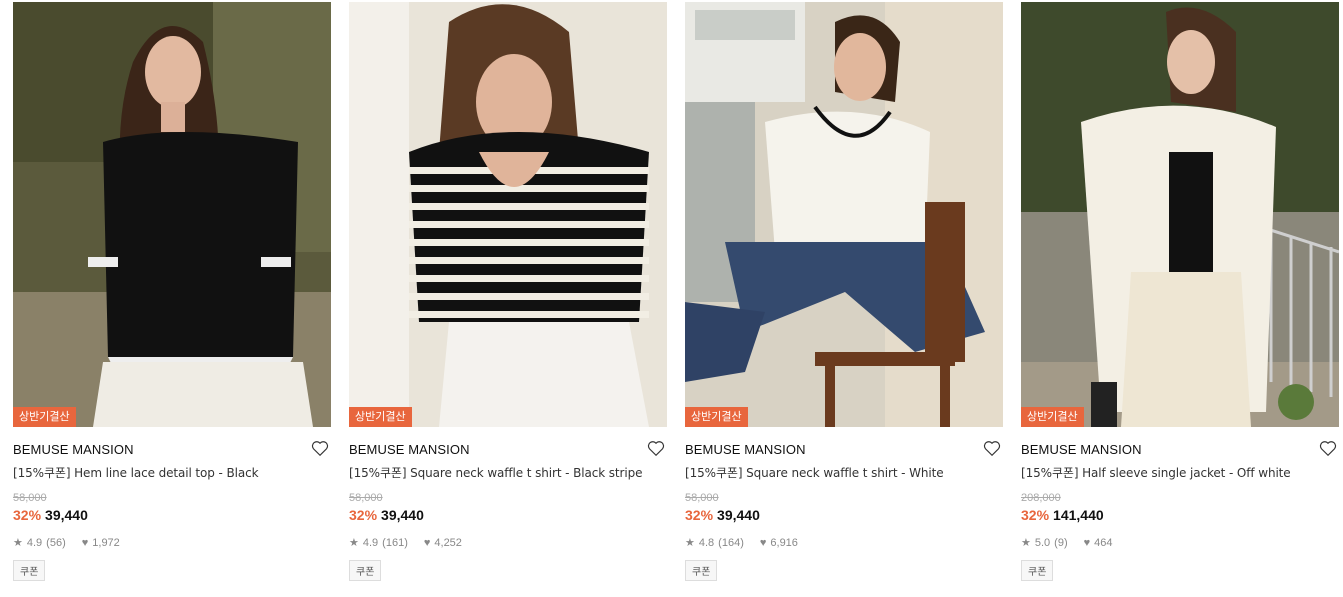 The width and height of the screenshot is (1343, 597). Describe the element at coordinates (706, 542) in the screenshot. I see `rating-value: 4.8` at that location.